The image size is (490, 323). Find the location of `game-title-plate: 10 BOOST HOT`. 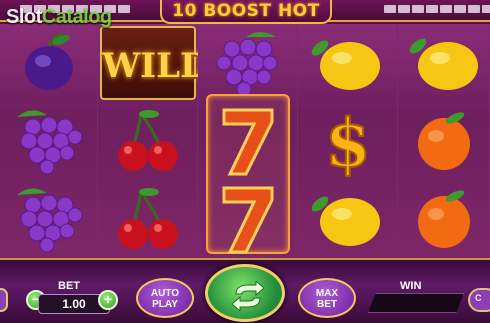

game-title-plate: 10 BOOST HOT is located at coordinates (246, 12).